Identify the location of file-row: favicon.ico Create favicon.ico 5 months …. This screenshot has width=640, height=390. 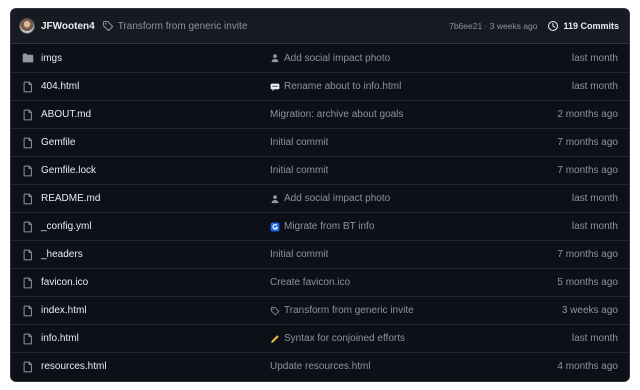
(320, 282).